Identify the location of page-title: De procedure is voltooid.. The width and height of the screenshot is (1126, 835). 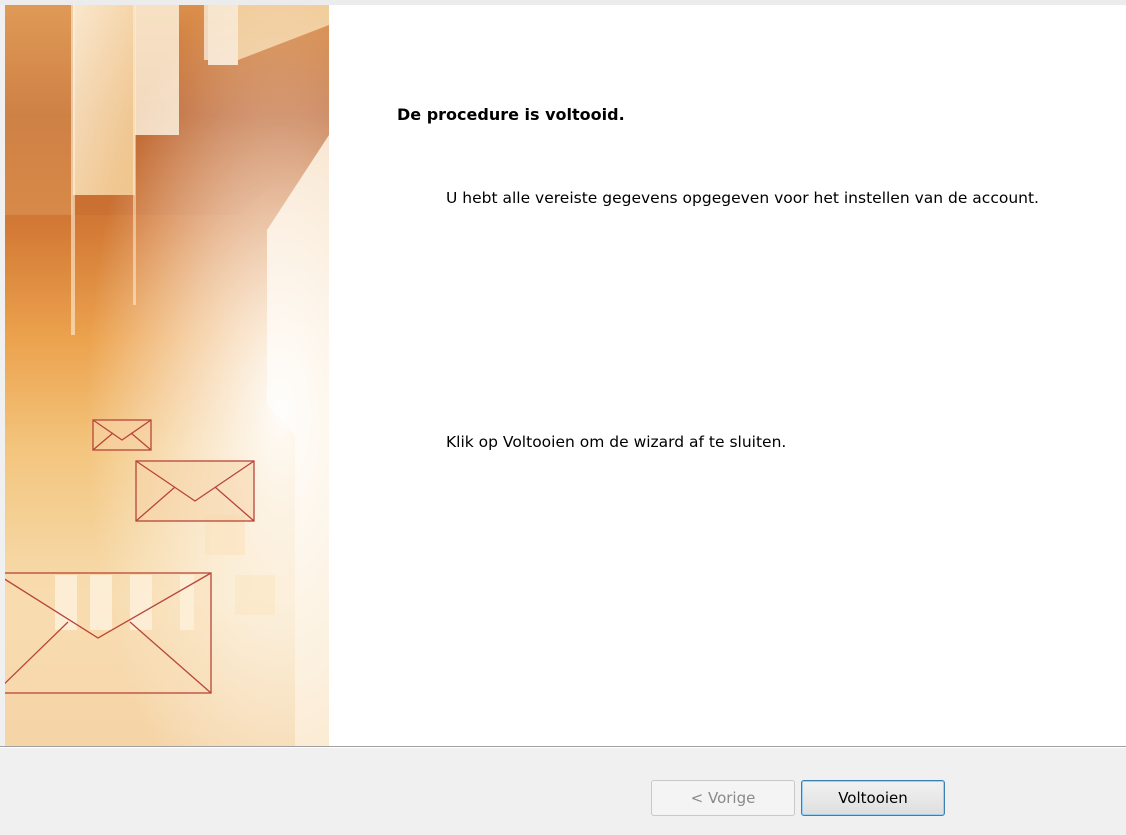
(511, 114).